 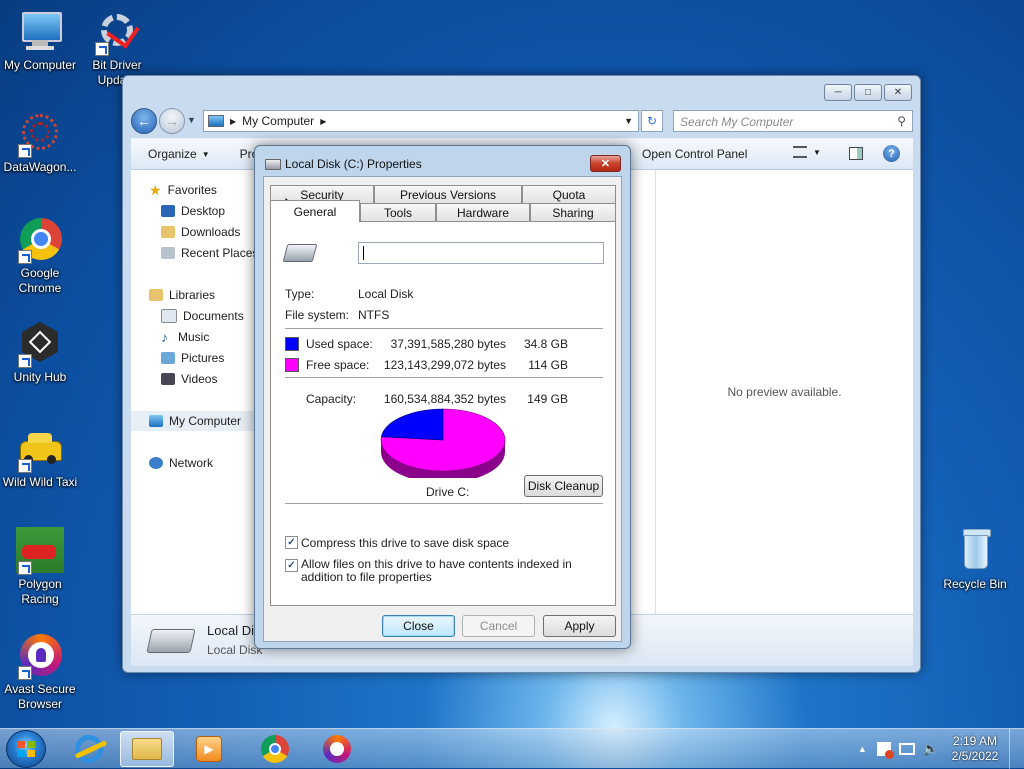 What do you see at coordinates (891, 153) in the screenshot?
I see `help-button: ?` at bounding box center [891, 153].